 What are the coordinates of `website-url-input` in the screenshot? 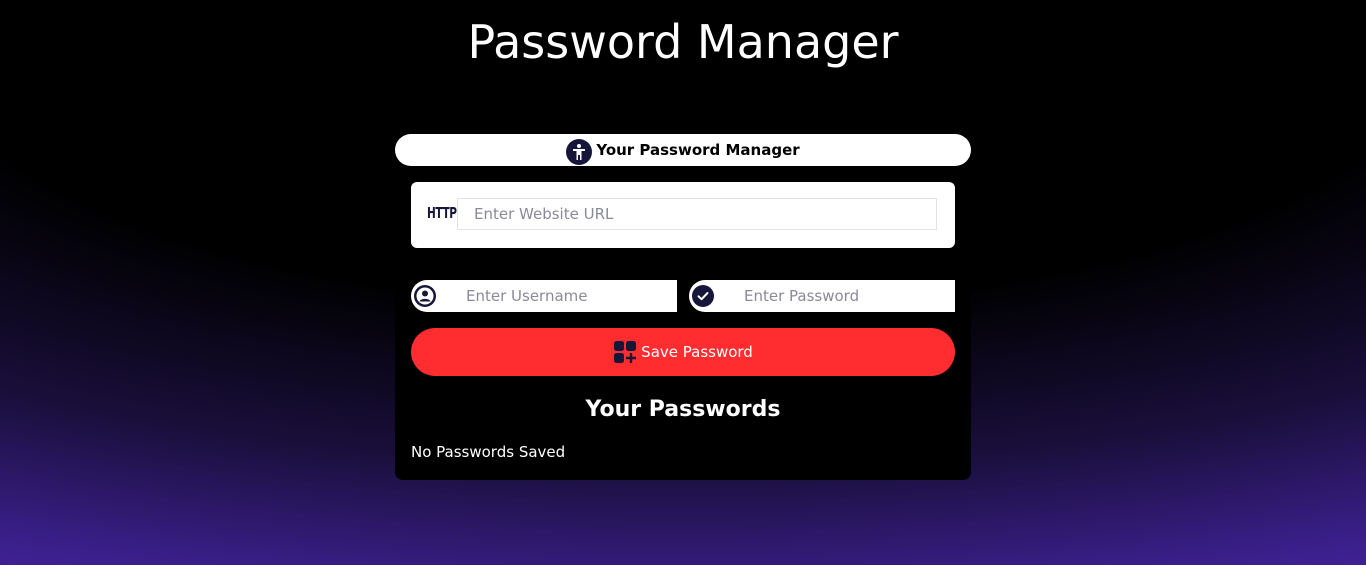 It's located at (697, 214).